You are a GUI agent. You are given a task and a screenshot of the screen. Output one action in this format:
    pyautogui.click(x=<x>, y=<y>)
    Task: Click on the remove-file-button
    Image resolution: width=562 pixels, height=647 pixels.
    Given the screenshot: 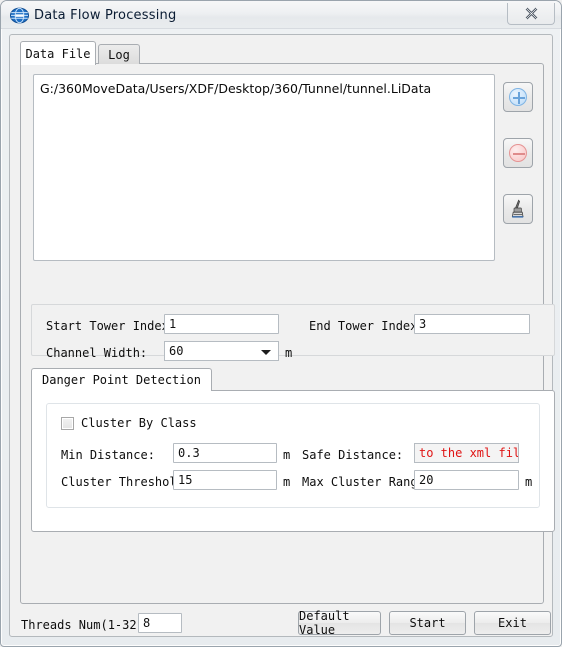 What is the action you would take?
    pyautogui.click(x=518, y=153)
    